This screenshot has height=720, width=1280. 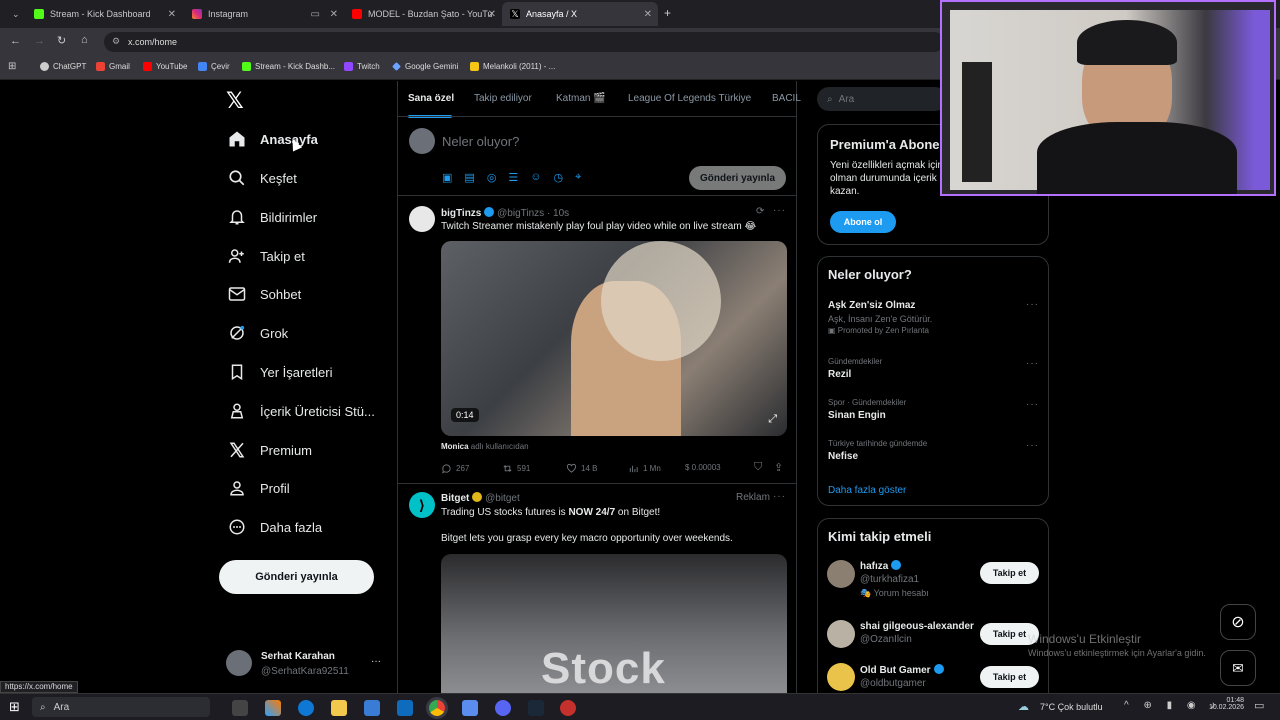 What do you see at coordinates (1238, 622) in the screenshot?
I see `grok-float-icon: ⊘` at bounding box center [1238, 622].